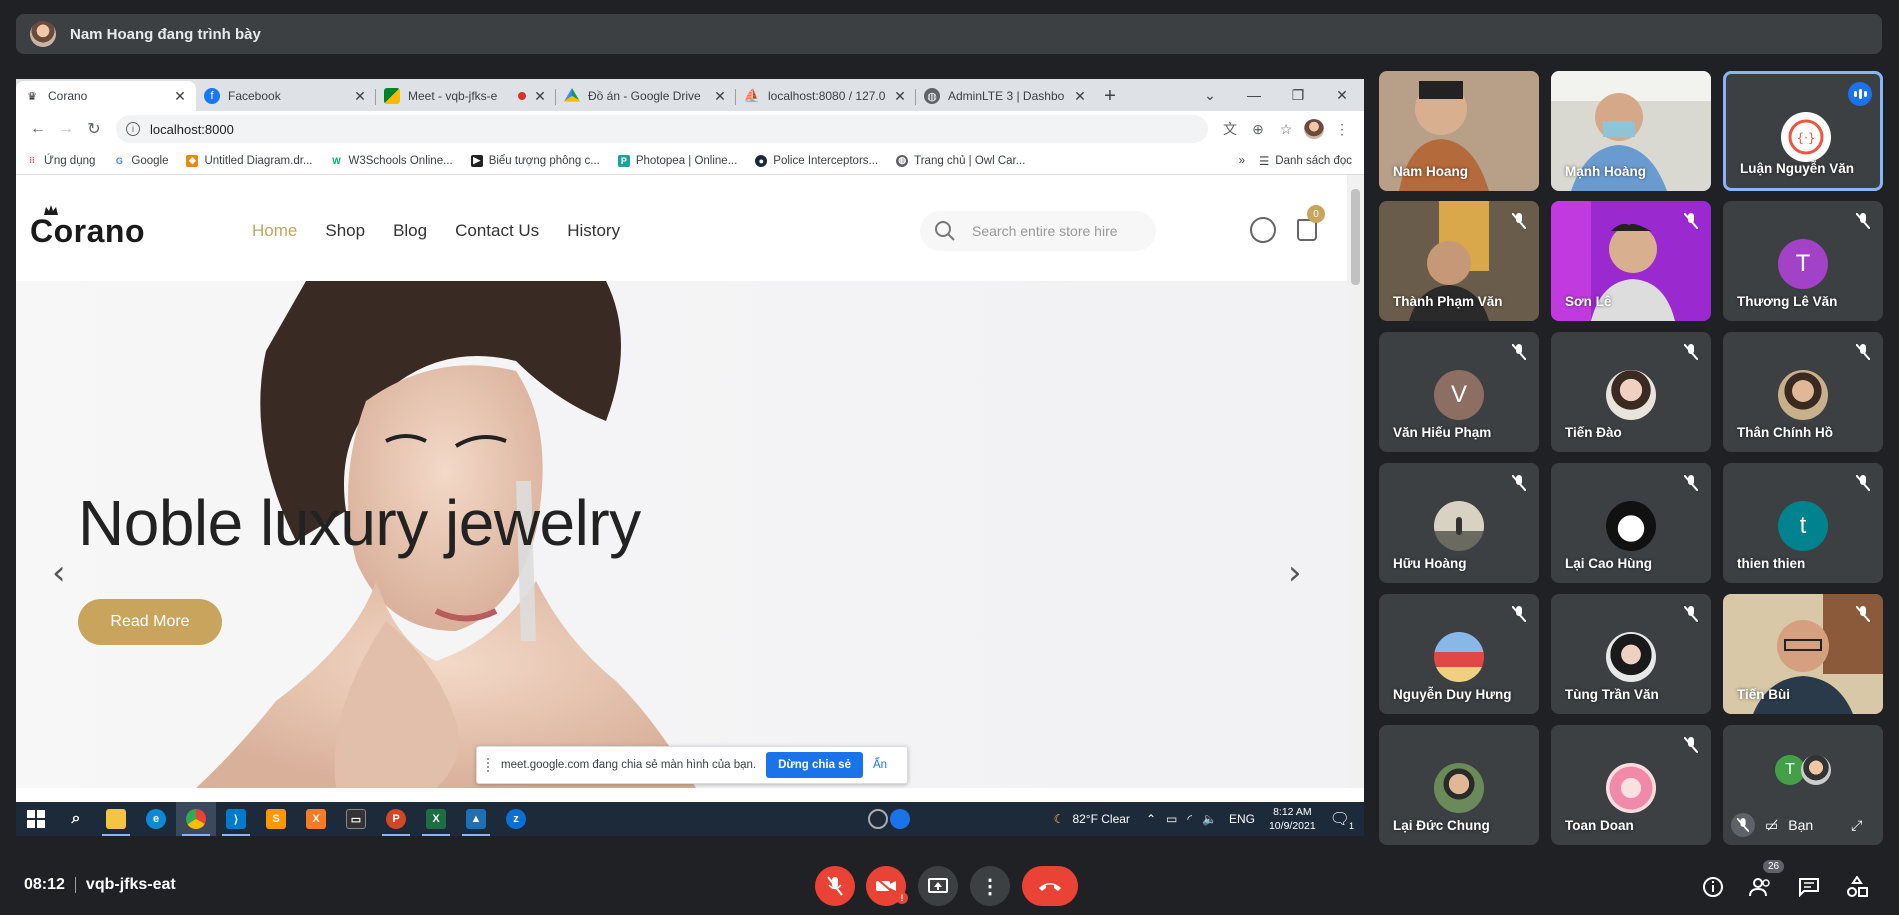 This screenshot has height=915, width=1899. Describe the element at coordinates (1263, 230) in the screenshot. I see `user-icon` at that location.